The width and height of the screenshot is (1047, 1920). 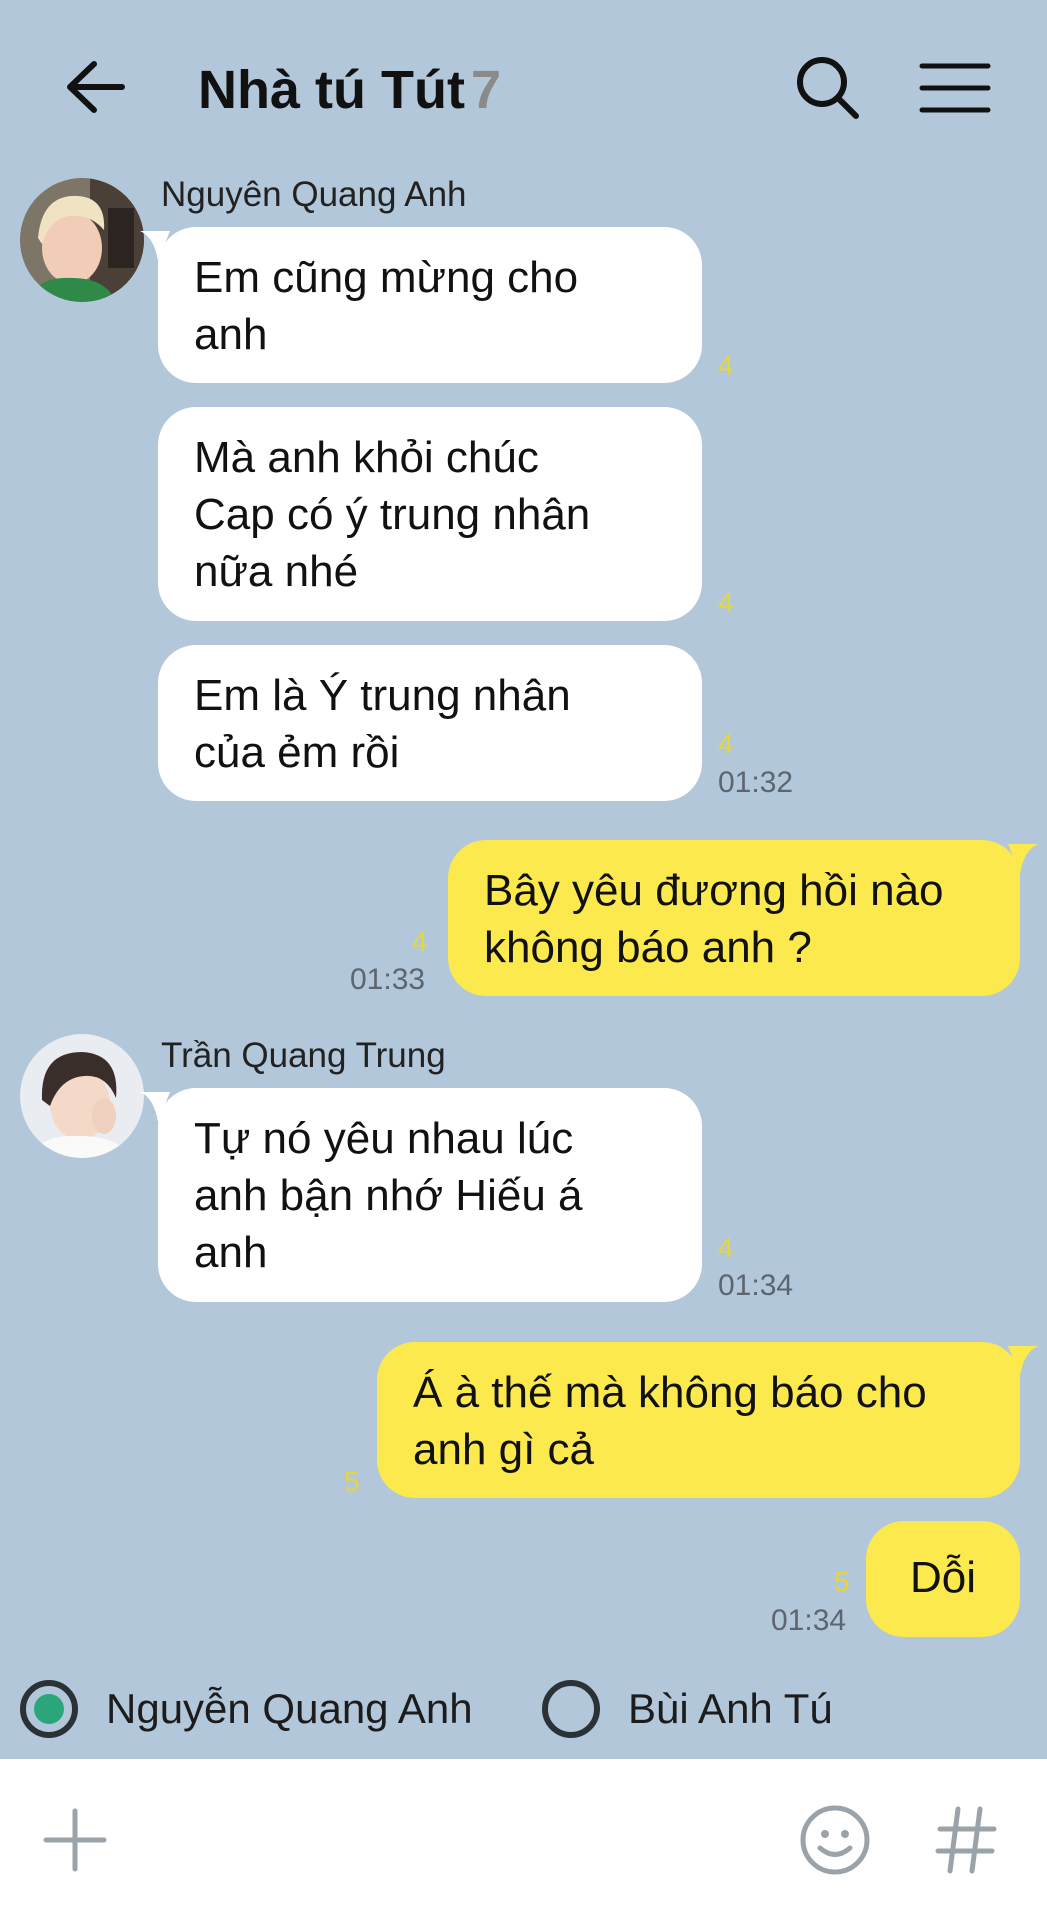 I want to click on sender-name: Nguyên Quang Anh, so click(x=314, y=194).